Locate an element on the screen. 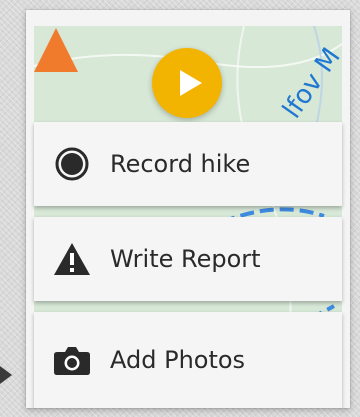  left-arrow-icon is located at coordinates (6, 375).